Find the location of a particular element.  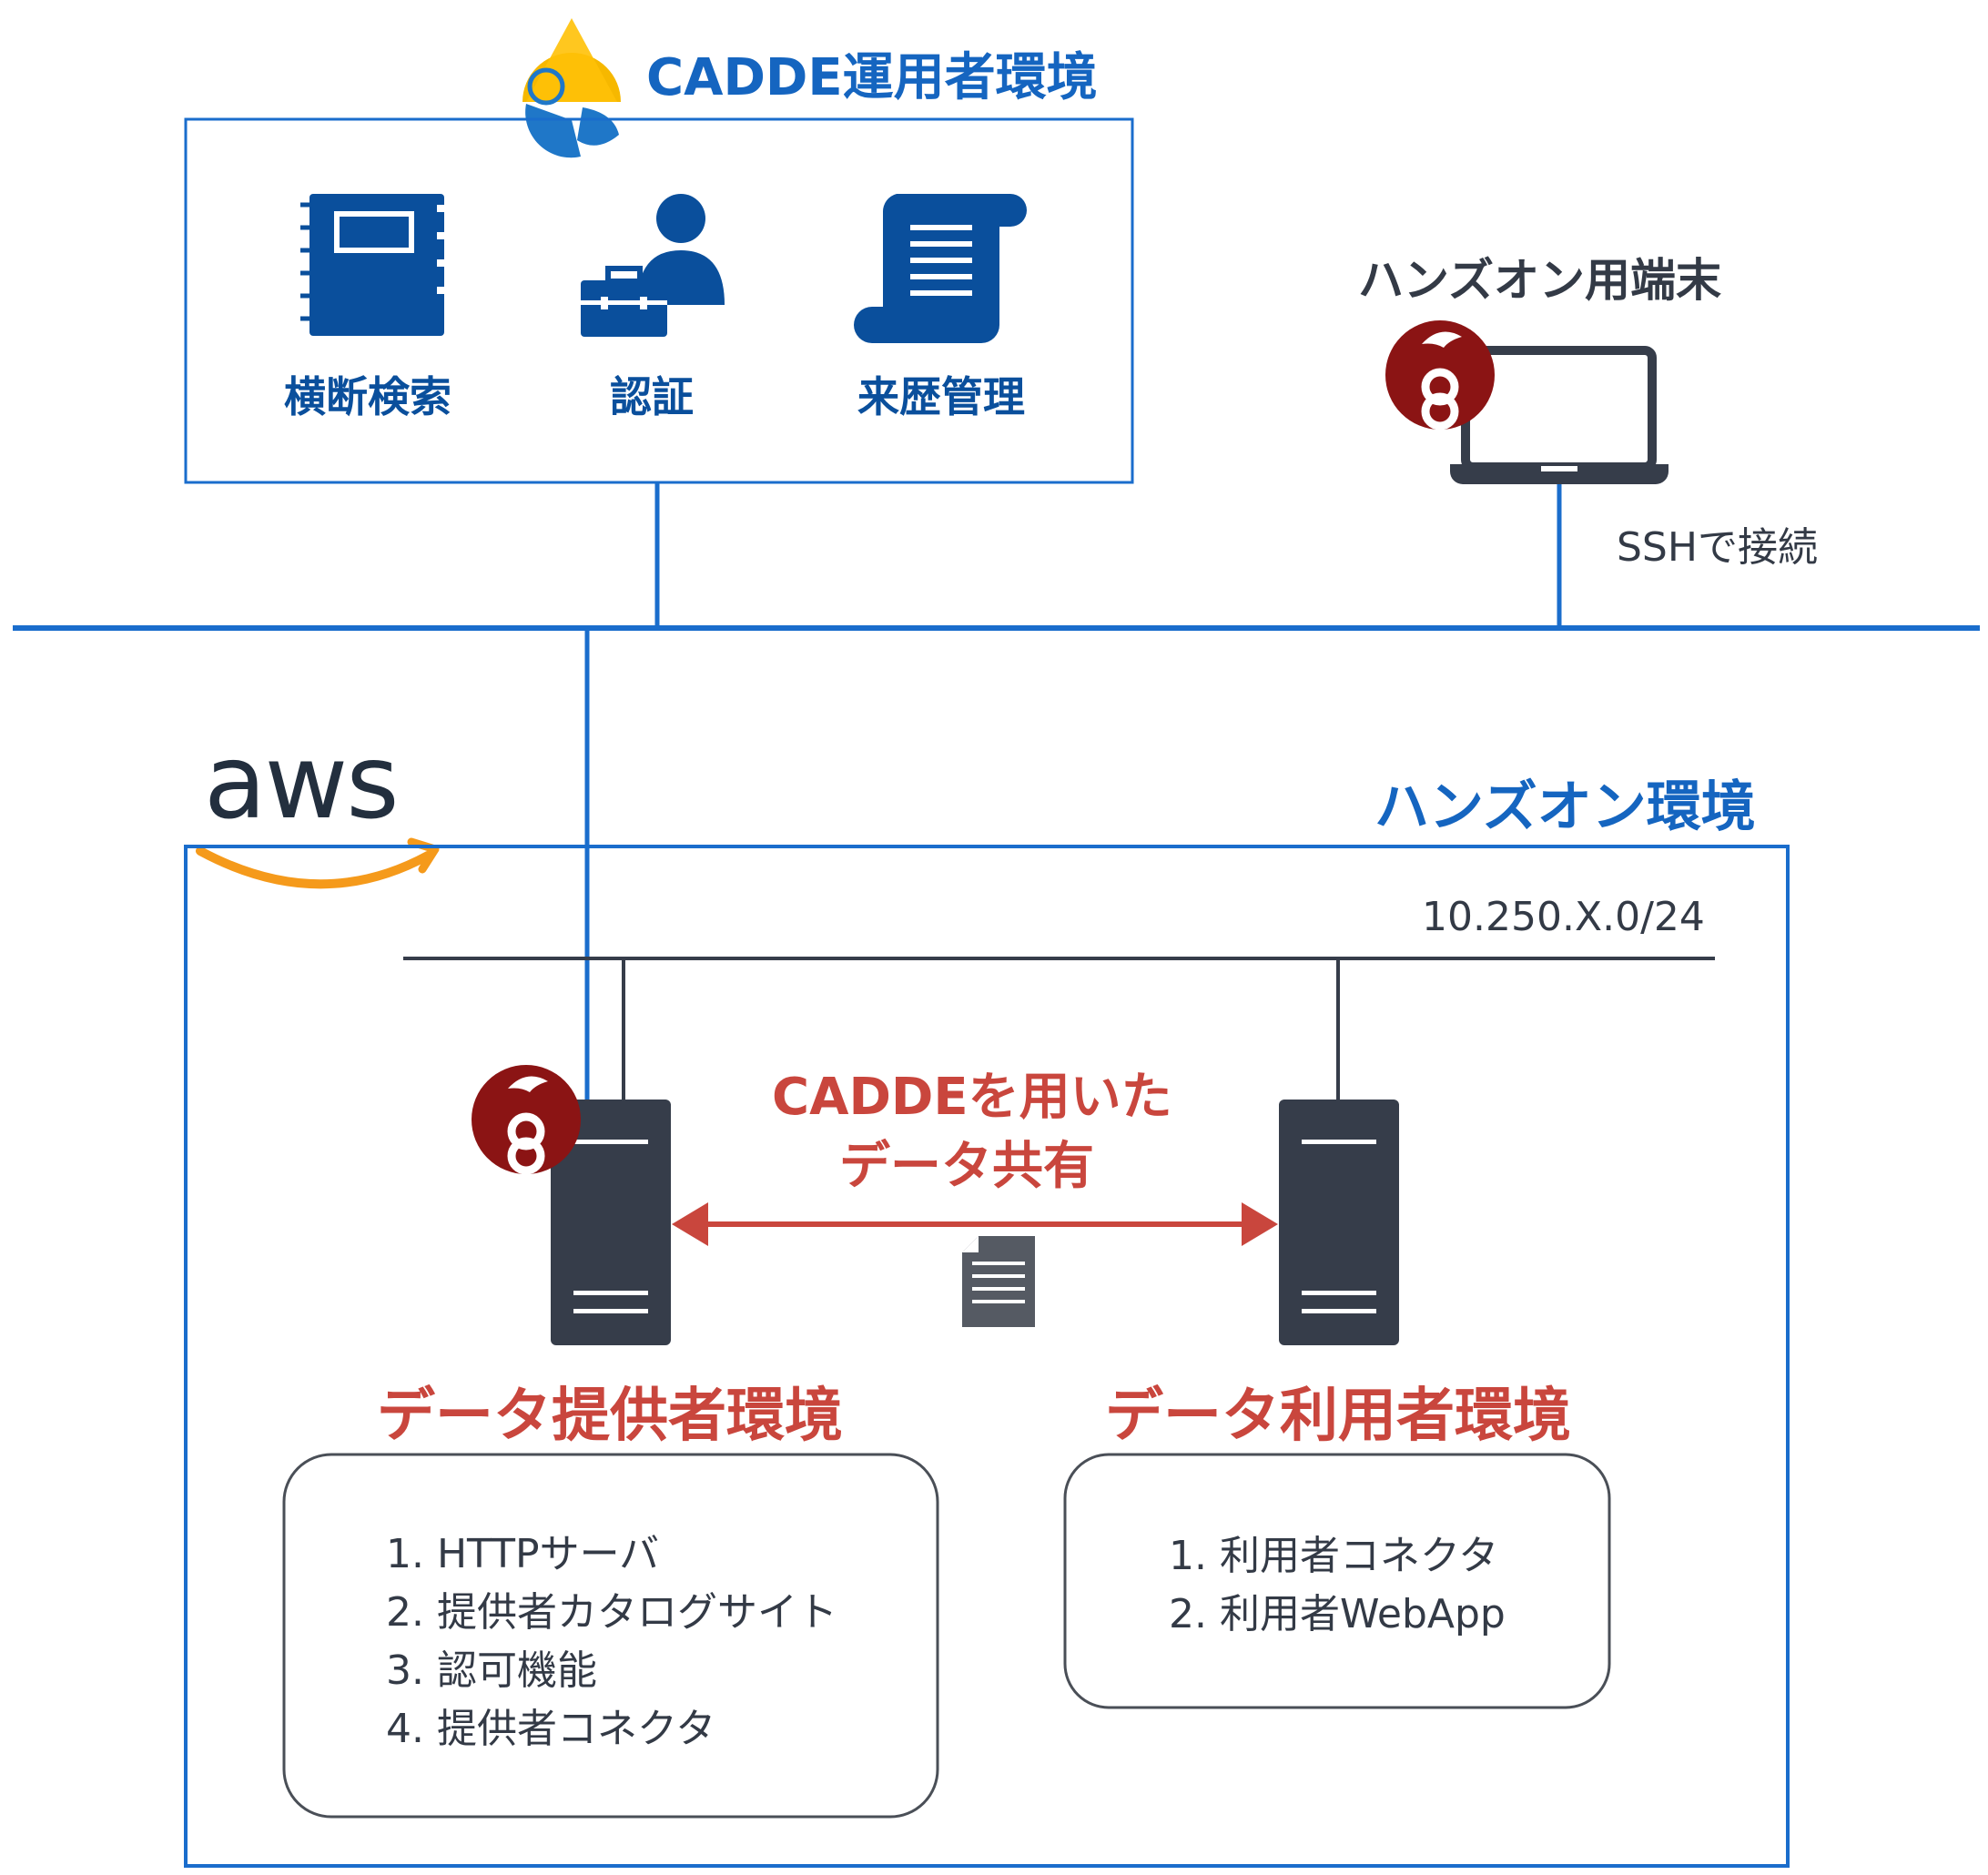

list-item: 4. 提供者コネクタ is located at coordinates (551, 1729).